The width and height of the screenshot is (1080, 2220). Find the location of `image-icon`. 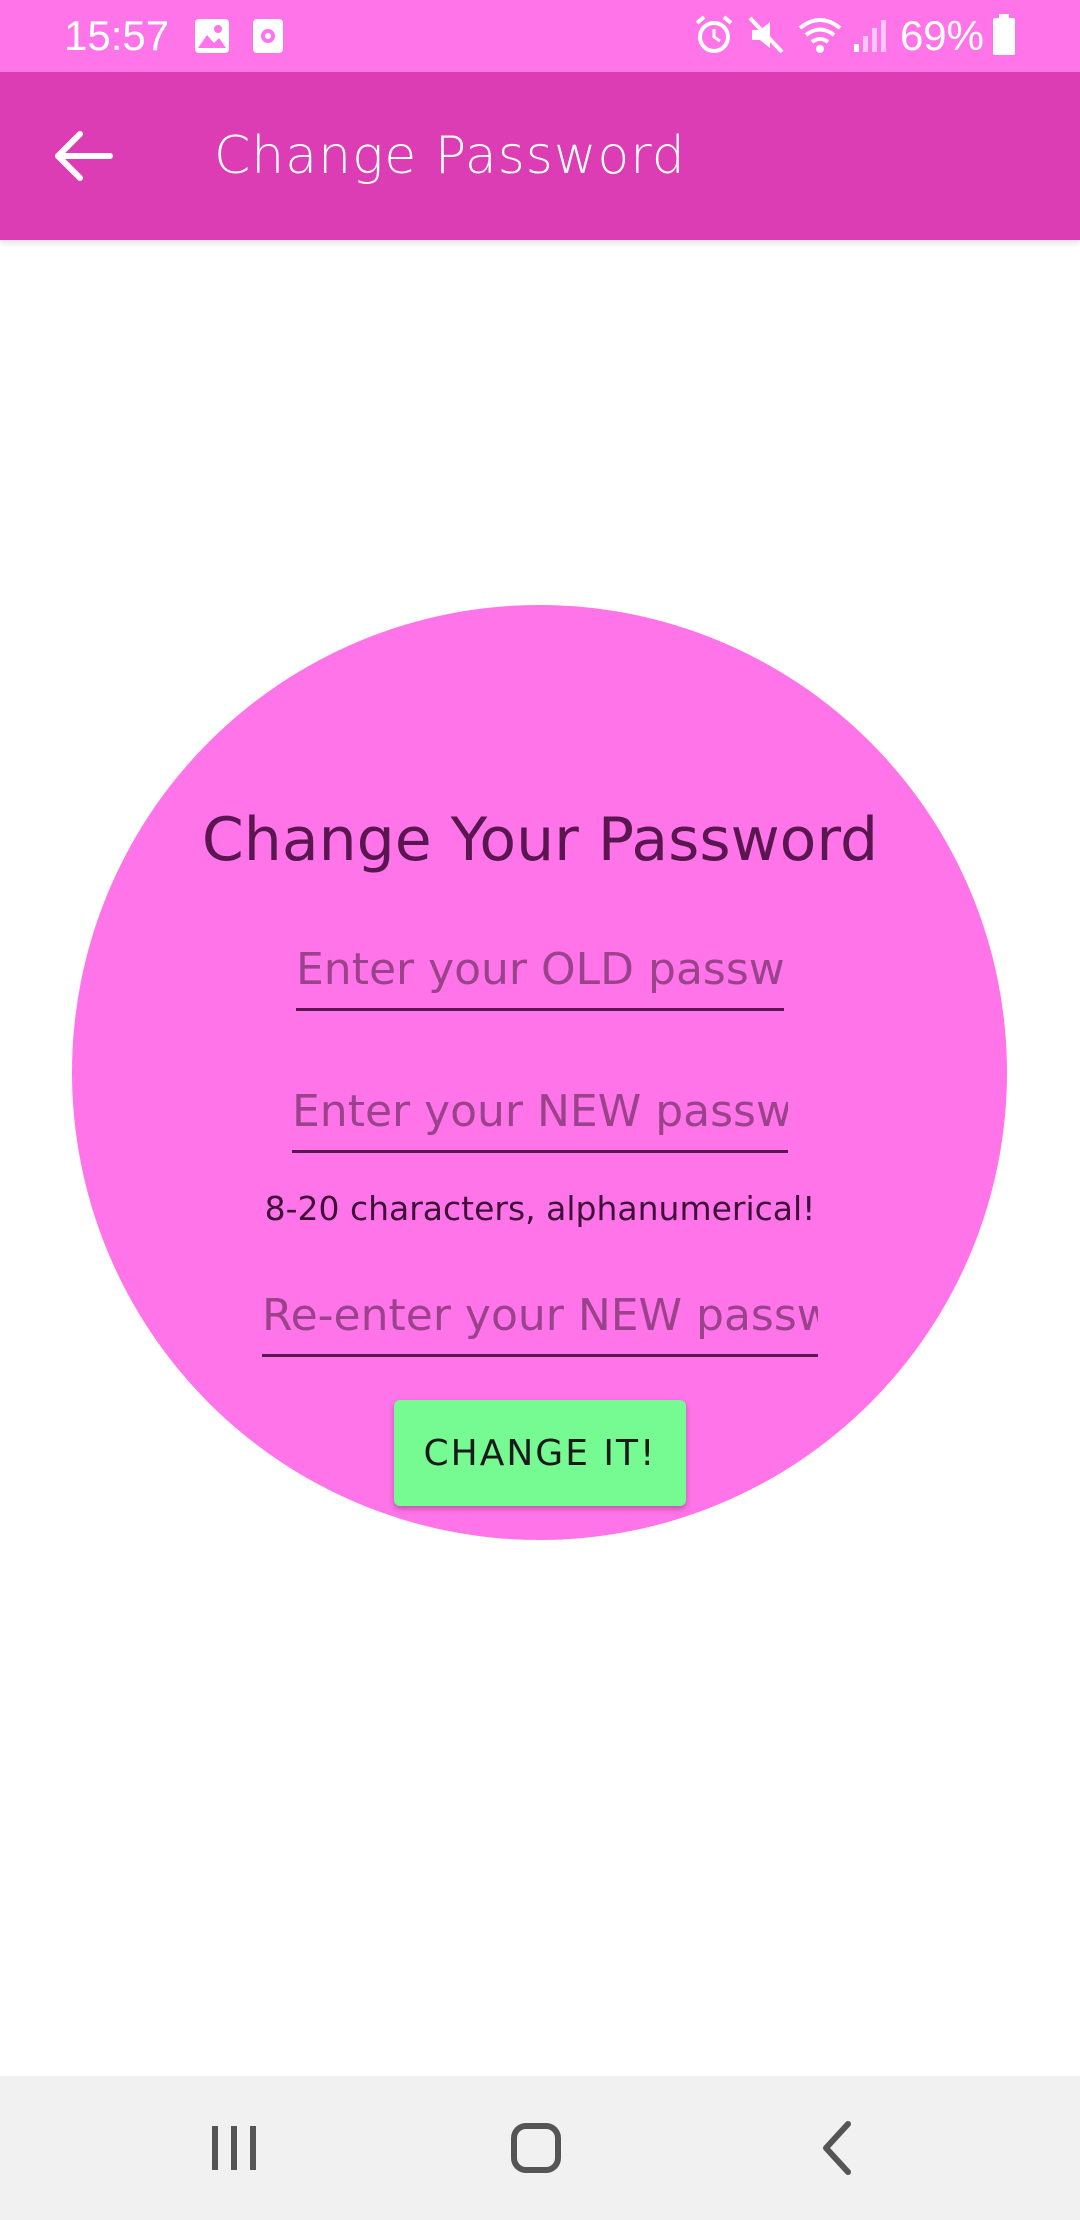

image-icon is located at coordinates (212, 36).